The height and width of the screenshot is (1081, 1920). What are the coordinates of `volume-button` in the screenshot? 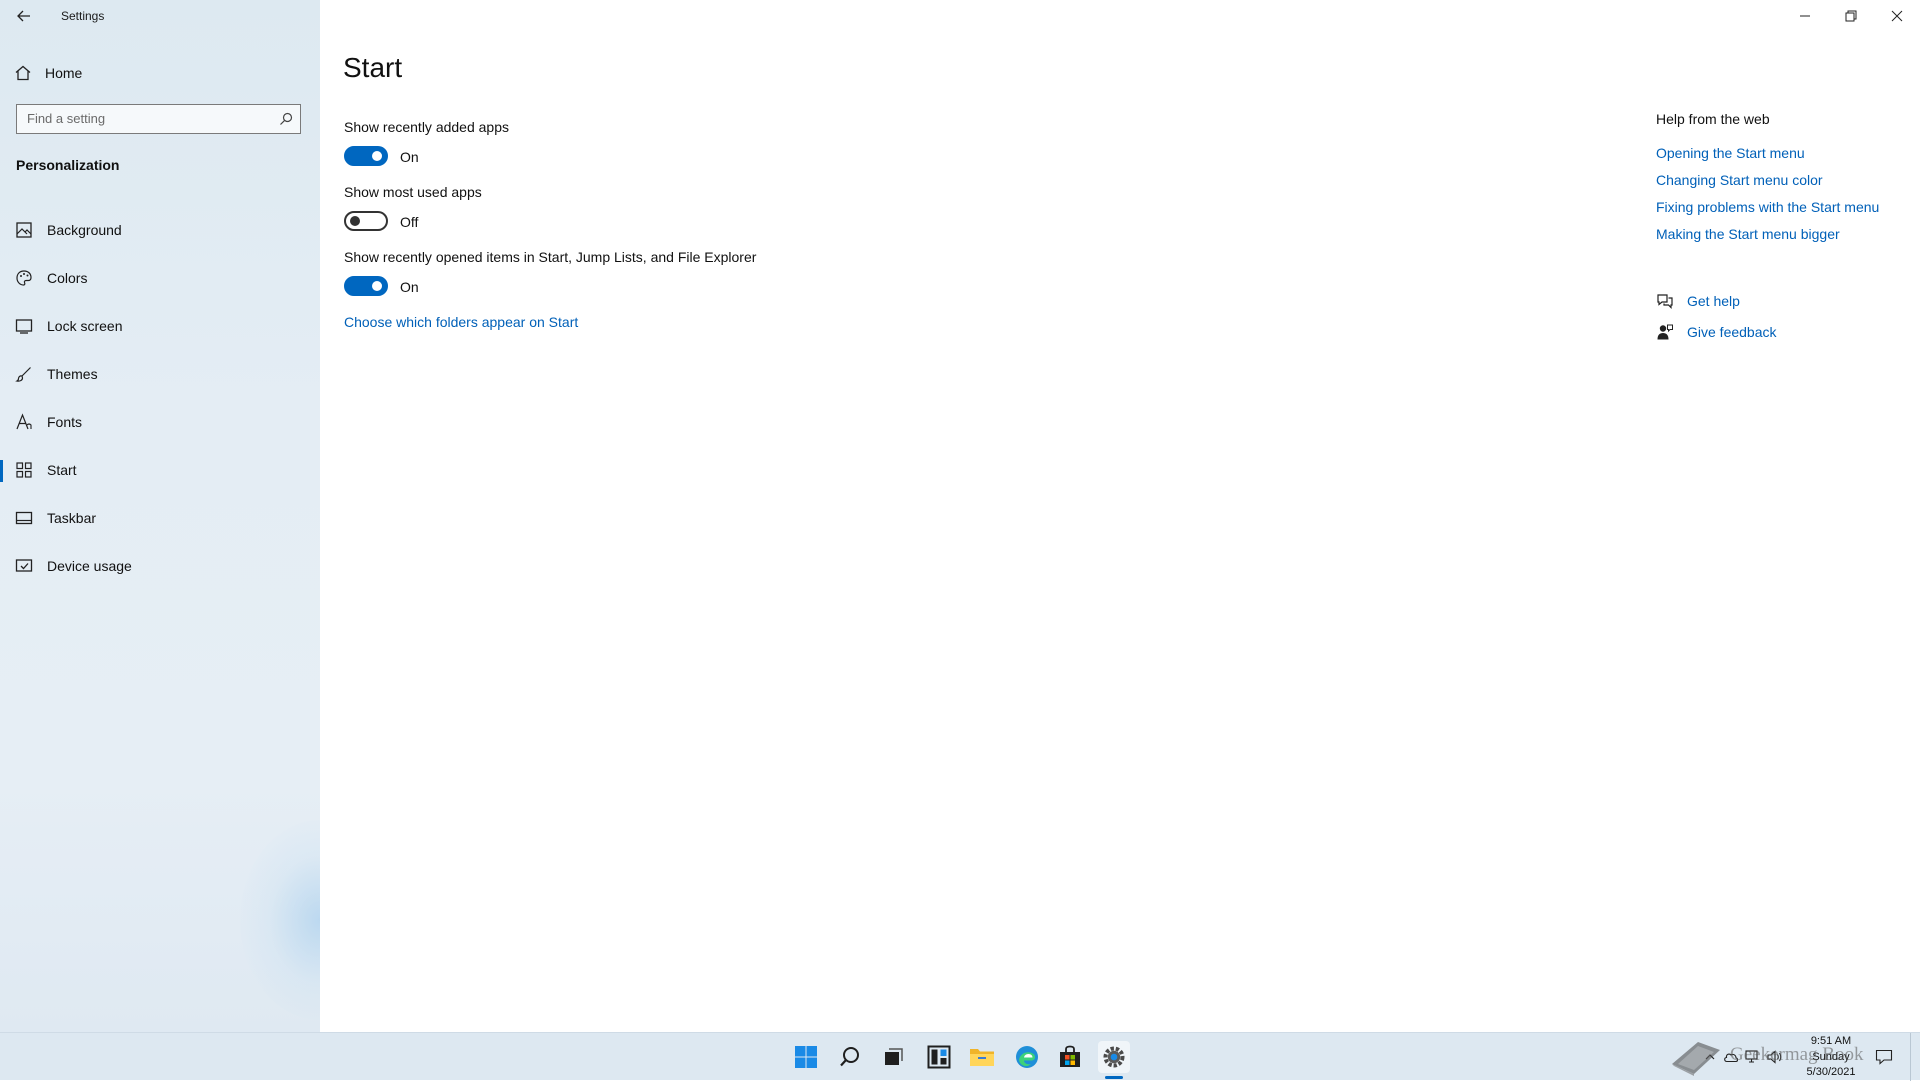 It's located at (1775, 1057).